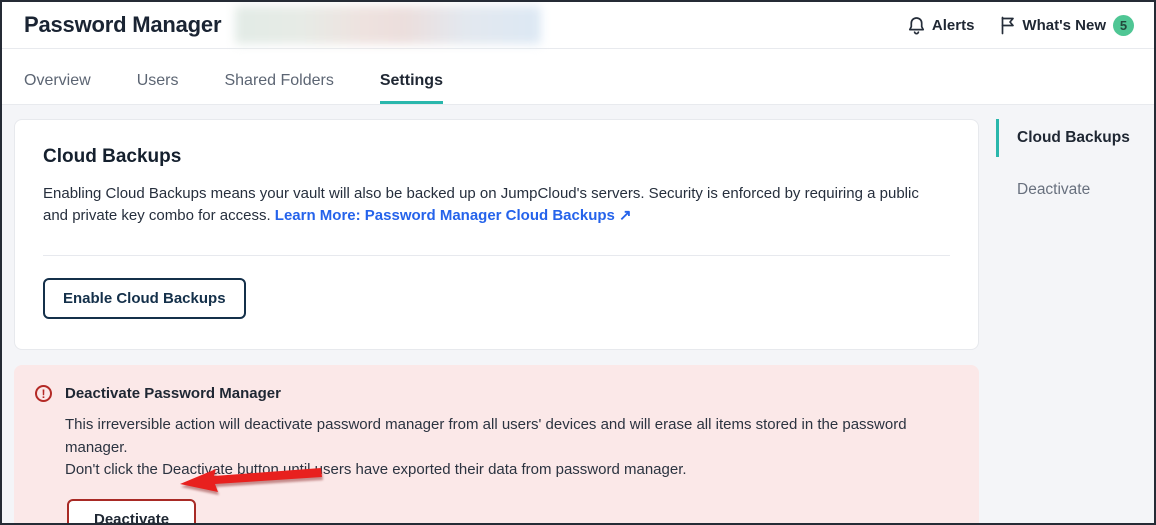 Image resolution: width=1156 pixels, height=525 pixels. I want to click on header-actions: Alerts What's New 5, so click(1021, 25).